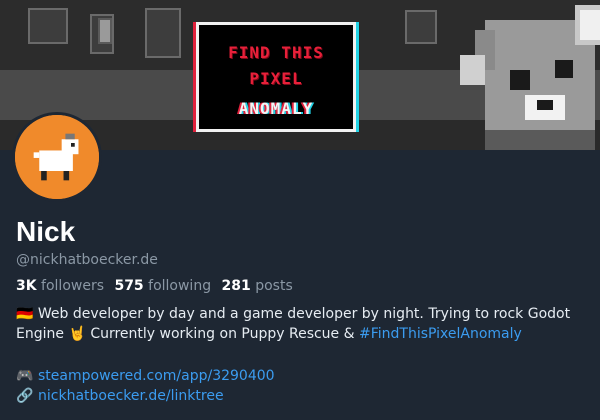 This screenshot has width=600, height=420. I want to click on german-flag-icon: 🇩🇪, so click(25, 314).